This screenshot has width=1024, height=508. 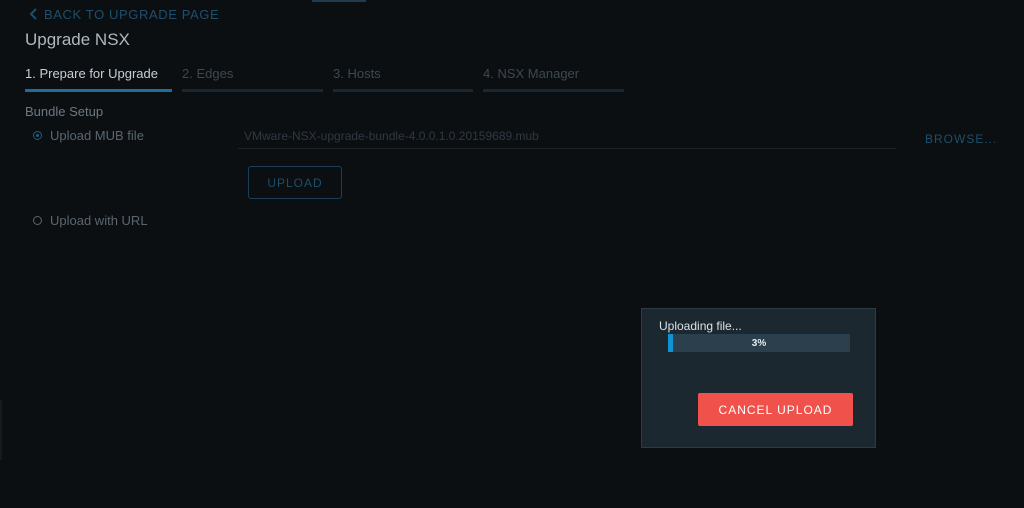 What do you see at coordinates (357, 73) in the screenshot?
I see `tab-label: 3. Hosts` at bounding box center [357, 73].